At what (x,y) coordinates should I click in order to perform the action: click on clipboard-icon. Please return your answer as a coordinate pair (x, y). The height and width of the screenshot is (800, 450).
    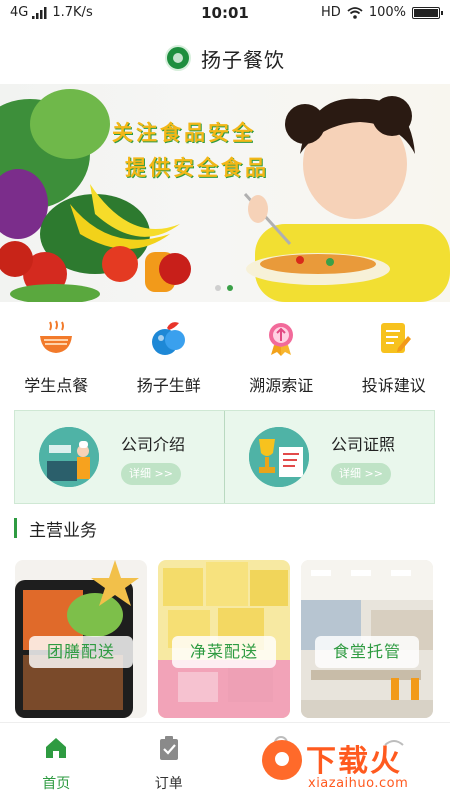
    Looking at the image, I should click on (168, 748).